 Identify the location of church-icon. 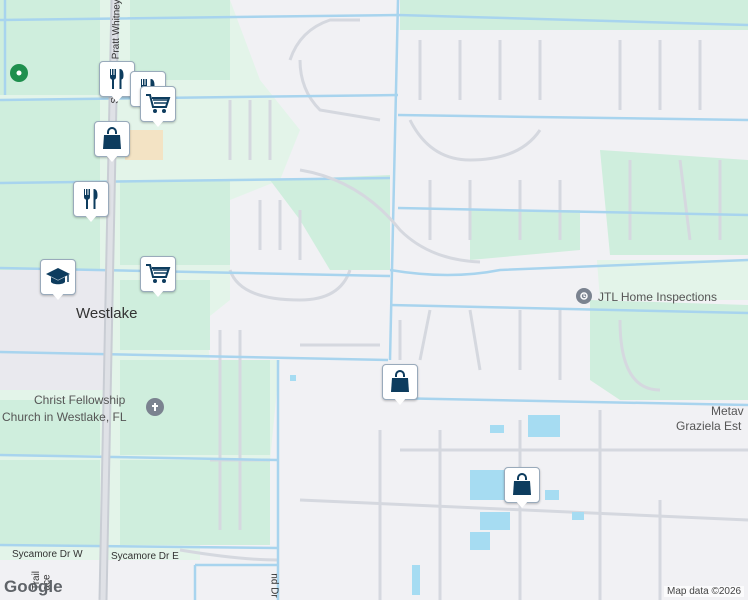
(155, 407).